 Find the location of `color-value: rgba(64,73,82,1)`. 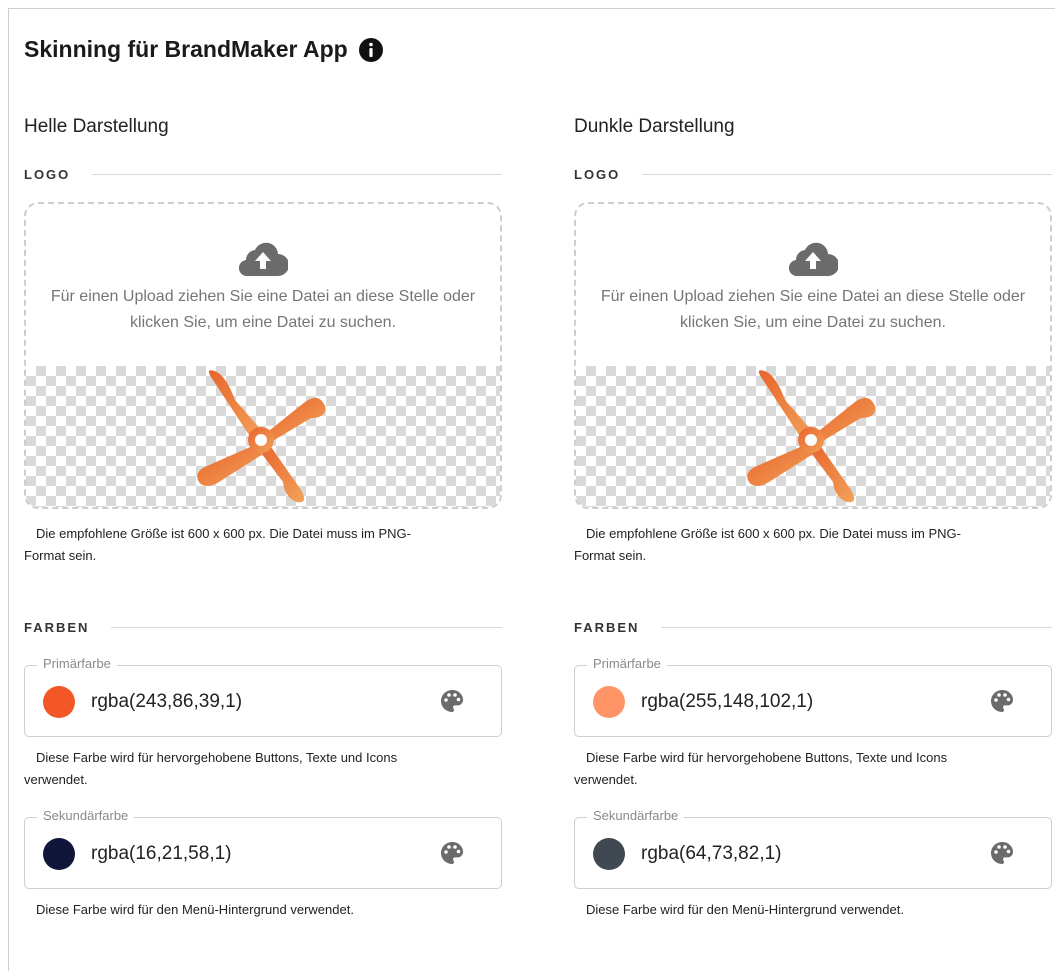

color-value: rgba(64,73,82,1) is located at coordinates (711, 854).